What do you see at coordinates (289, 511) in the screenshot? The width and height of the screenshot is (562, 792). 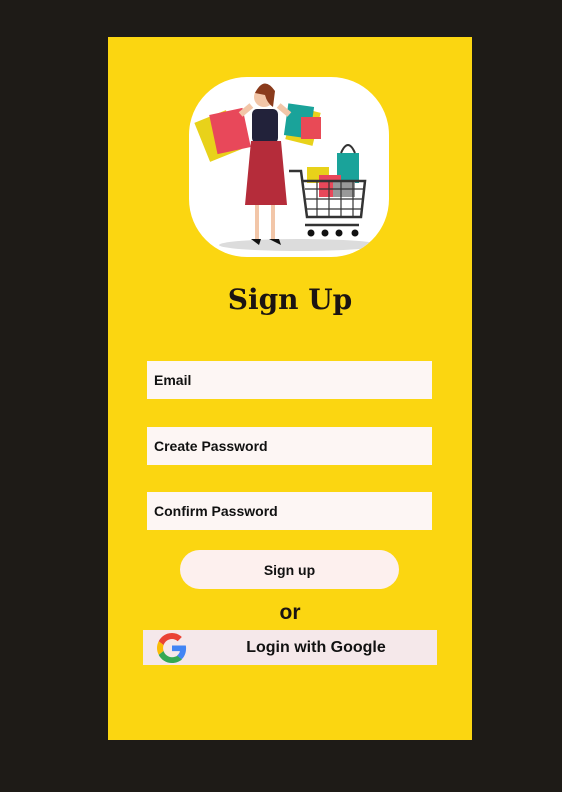 I see `confirm-password-field` at bounding box center [289, 511].